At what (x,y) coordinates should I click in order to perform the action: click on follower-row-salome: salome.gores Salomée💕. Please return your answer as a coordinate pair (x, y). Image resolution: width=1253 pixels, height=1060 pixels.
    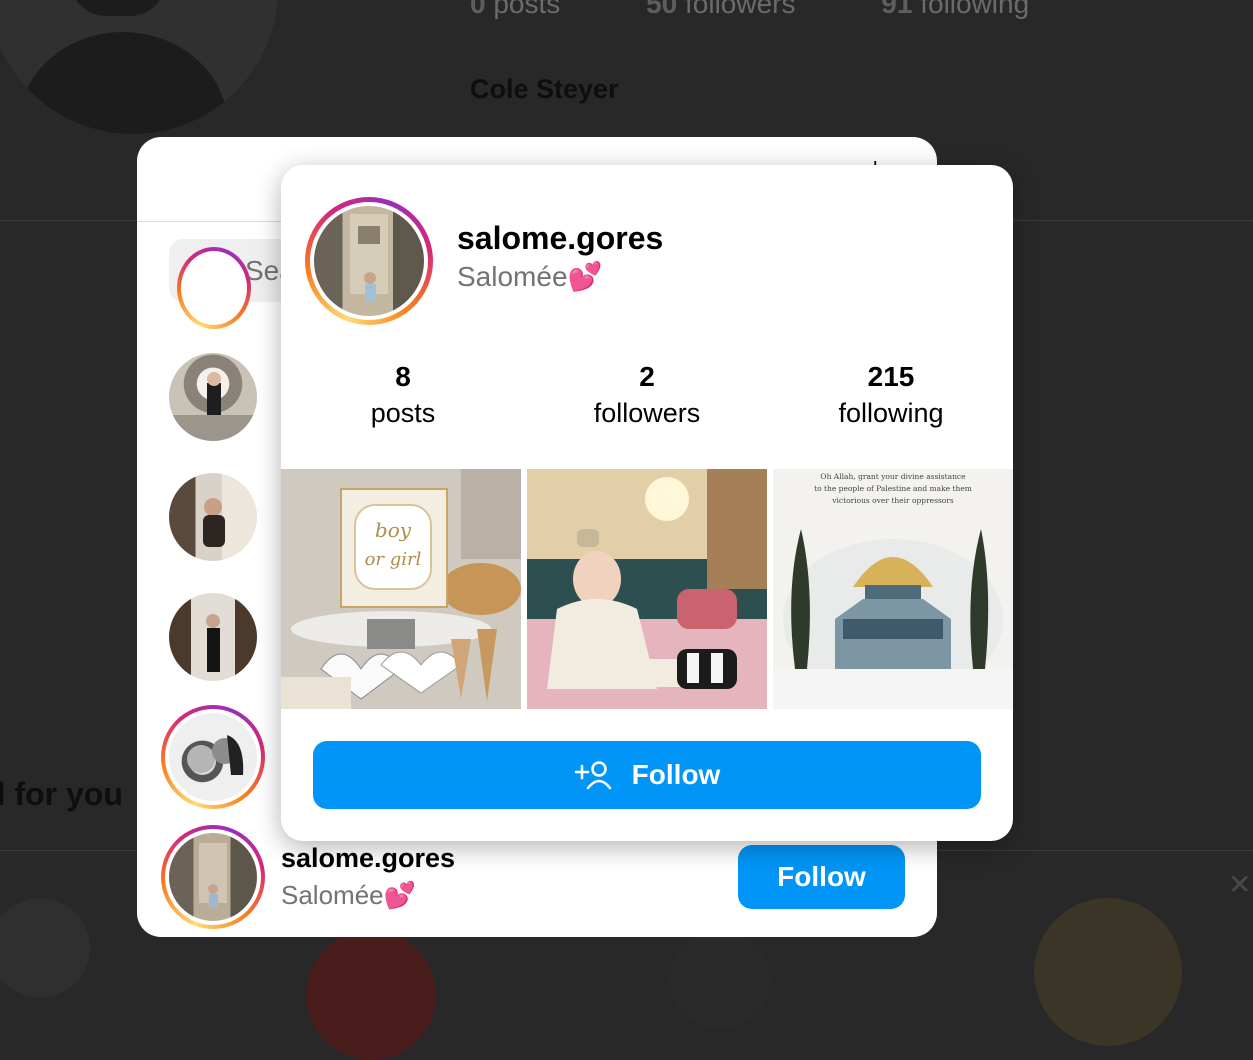
    Looking at the image, I should click on (368, 877).